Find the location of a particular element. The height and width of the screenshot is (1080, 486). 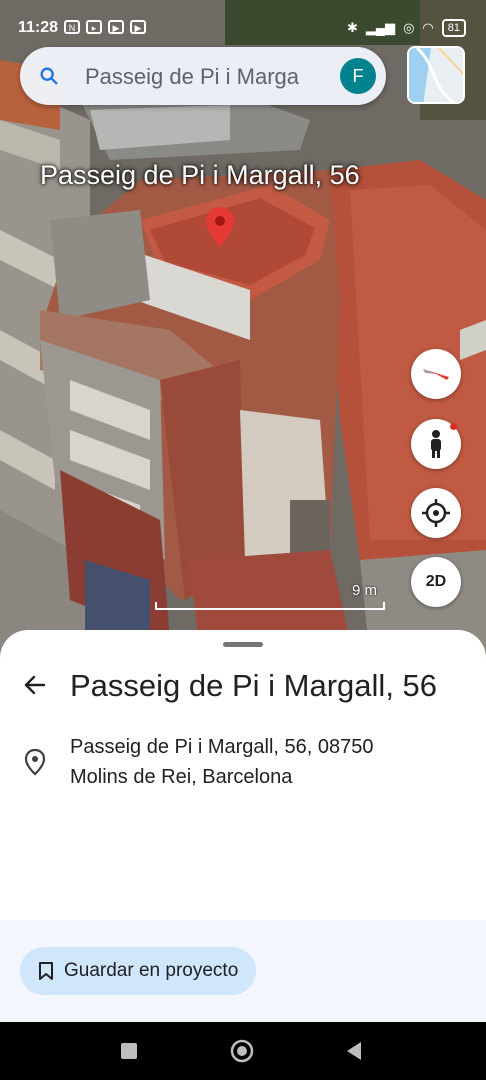

location-marker-icon is located at coordinates (220, 227).